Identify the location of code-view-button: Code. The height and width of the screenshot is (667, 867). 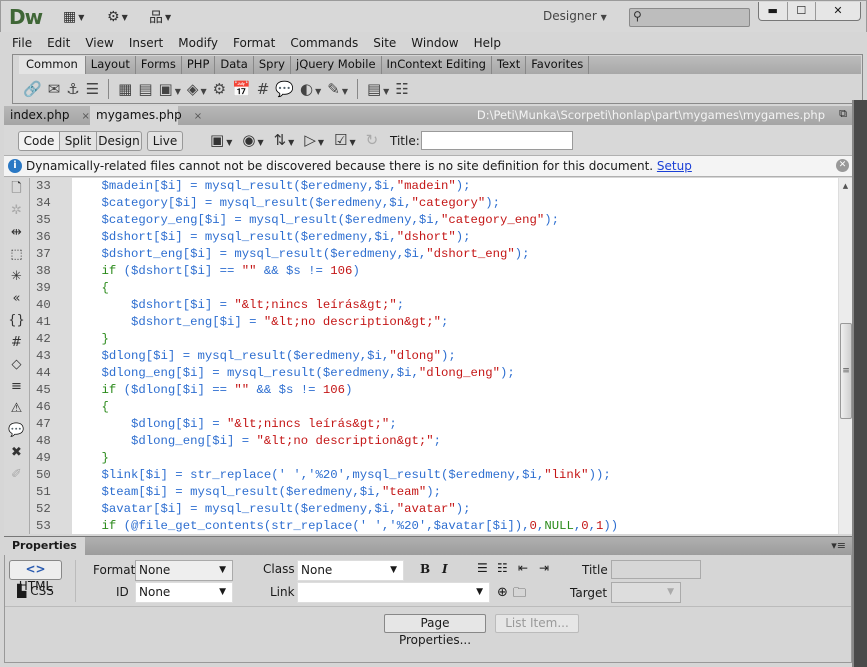
(39, 141).